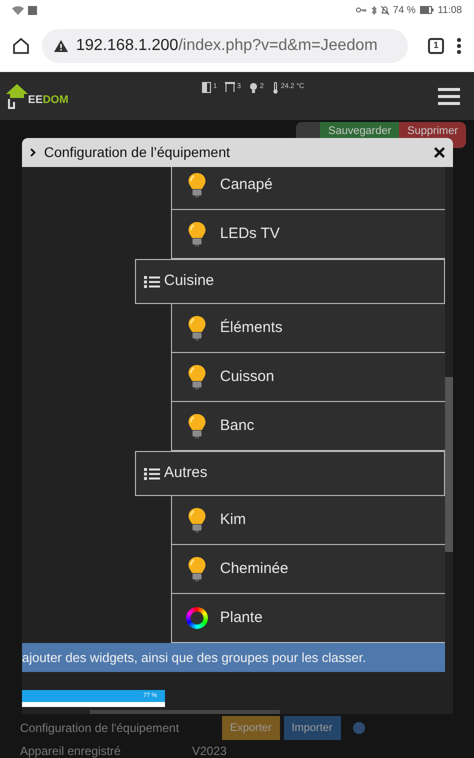 This screenshot has width=474, height=758. Describe the element at coordinates (48, 100) in the screenshot. I see `logo-text: EEDOM` at that location.